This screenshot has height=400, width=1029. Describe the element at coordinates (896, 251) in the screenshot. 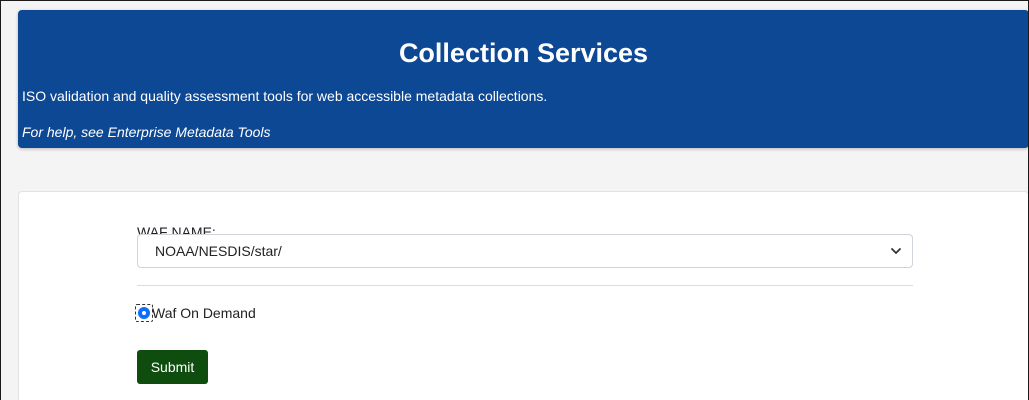

I see `chevron-down-icon` at that location.